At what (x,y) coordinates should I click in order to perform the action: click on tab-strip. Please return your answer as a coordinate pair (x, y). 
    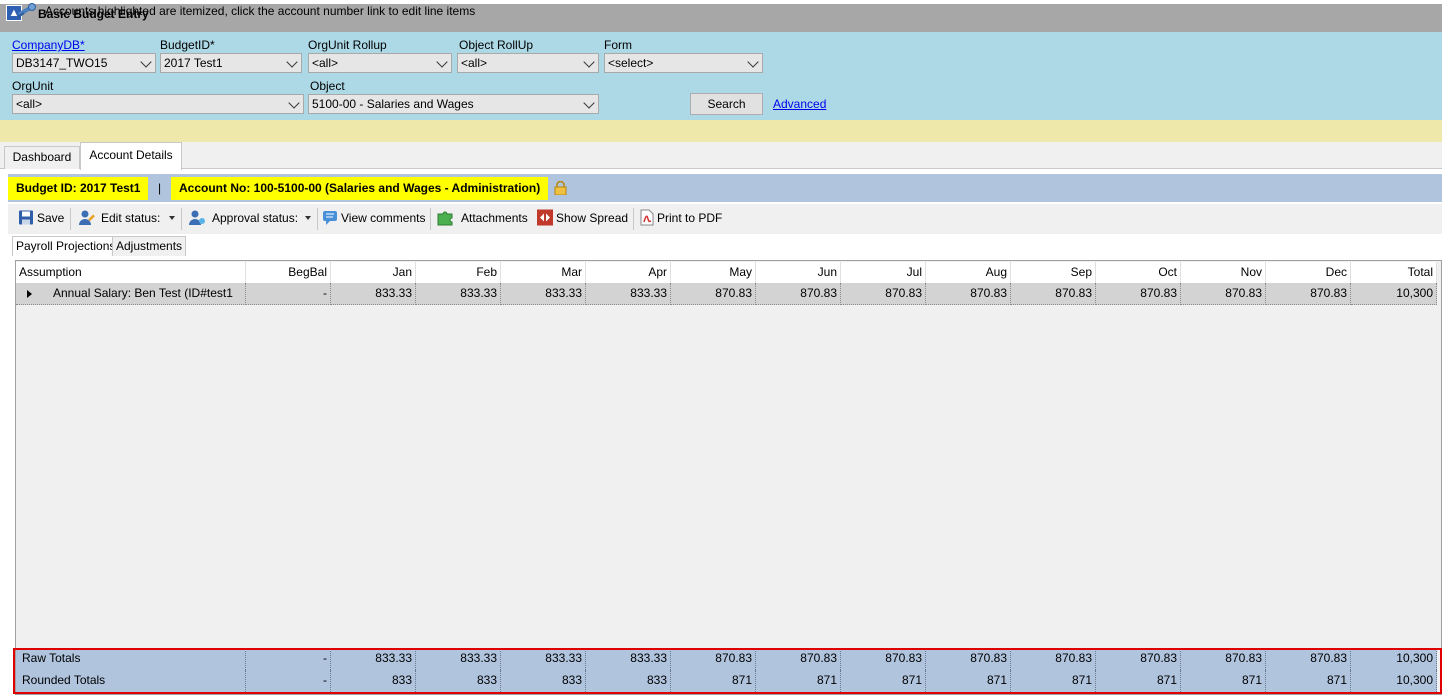
    Looking at the image, I should click on (721, 155).